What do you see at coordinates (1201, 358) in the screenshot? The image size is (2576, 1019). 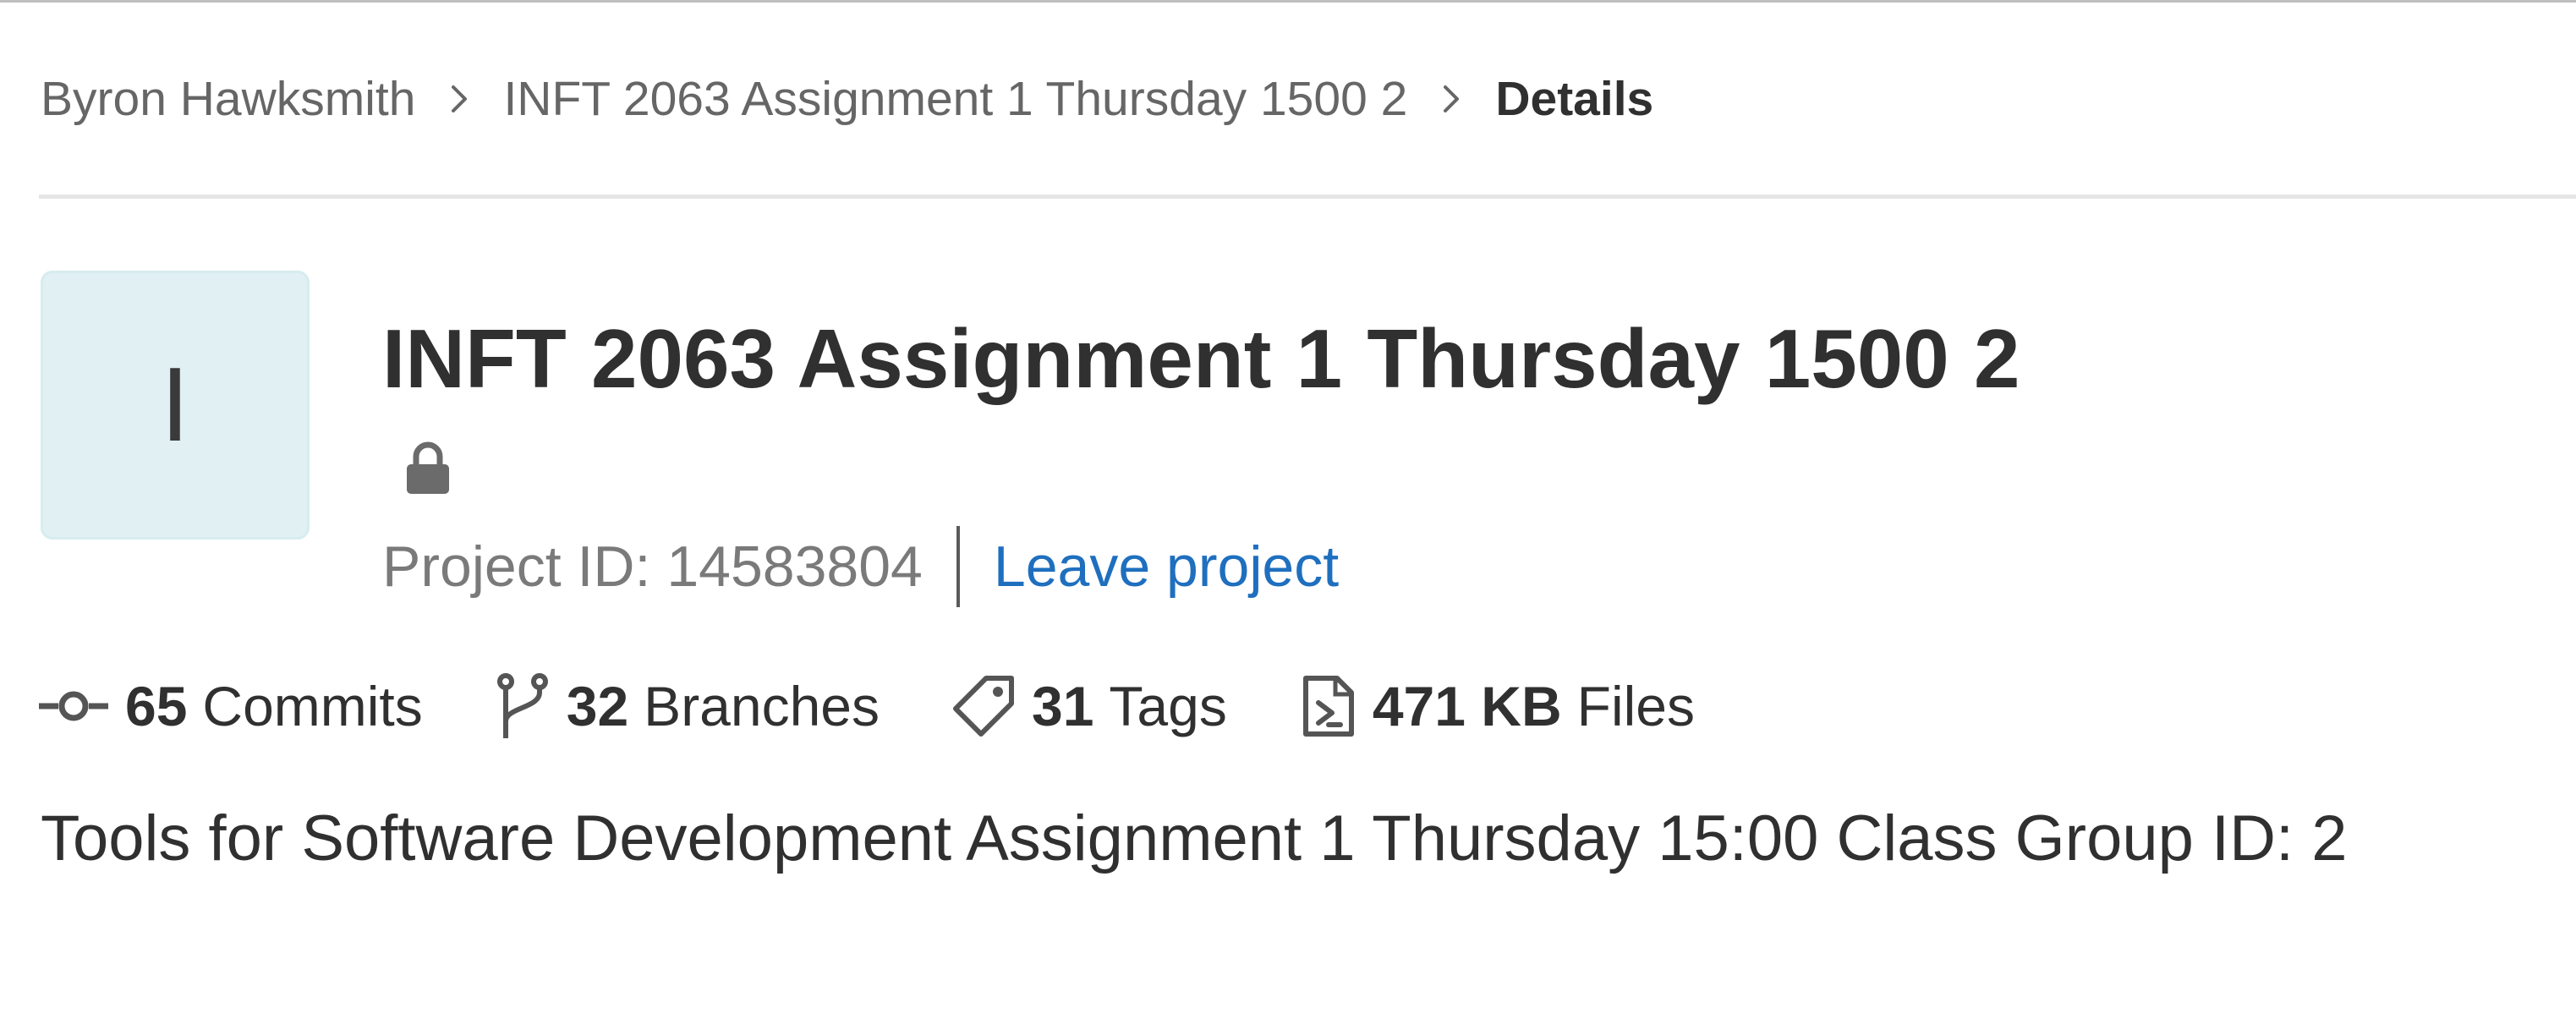 I see `project-title-text: INFT 2063 Assignment 1 Thursday 1500 2` at bounding box center [1201, 358].